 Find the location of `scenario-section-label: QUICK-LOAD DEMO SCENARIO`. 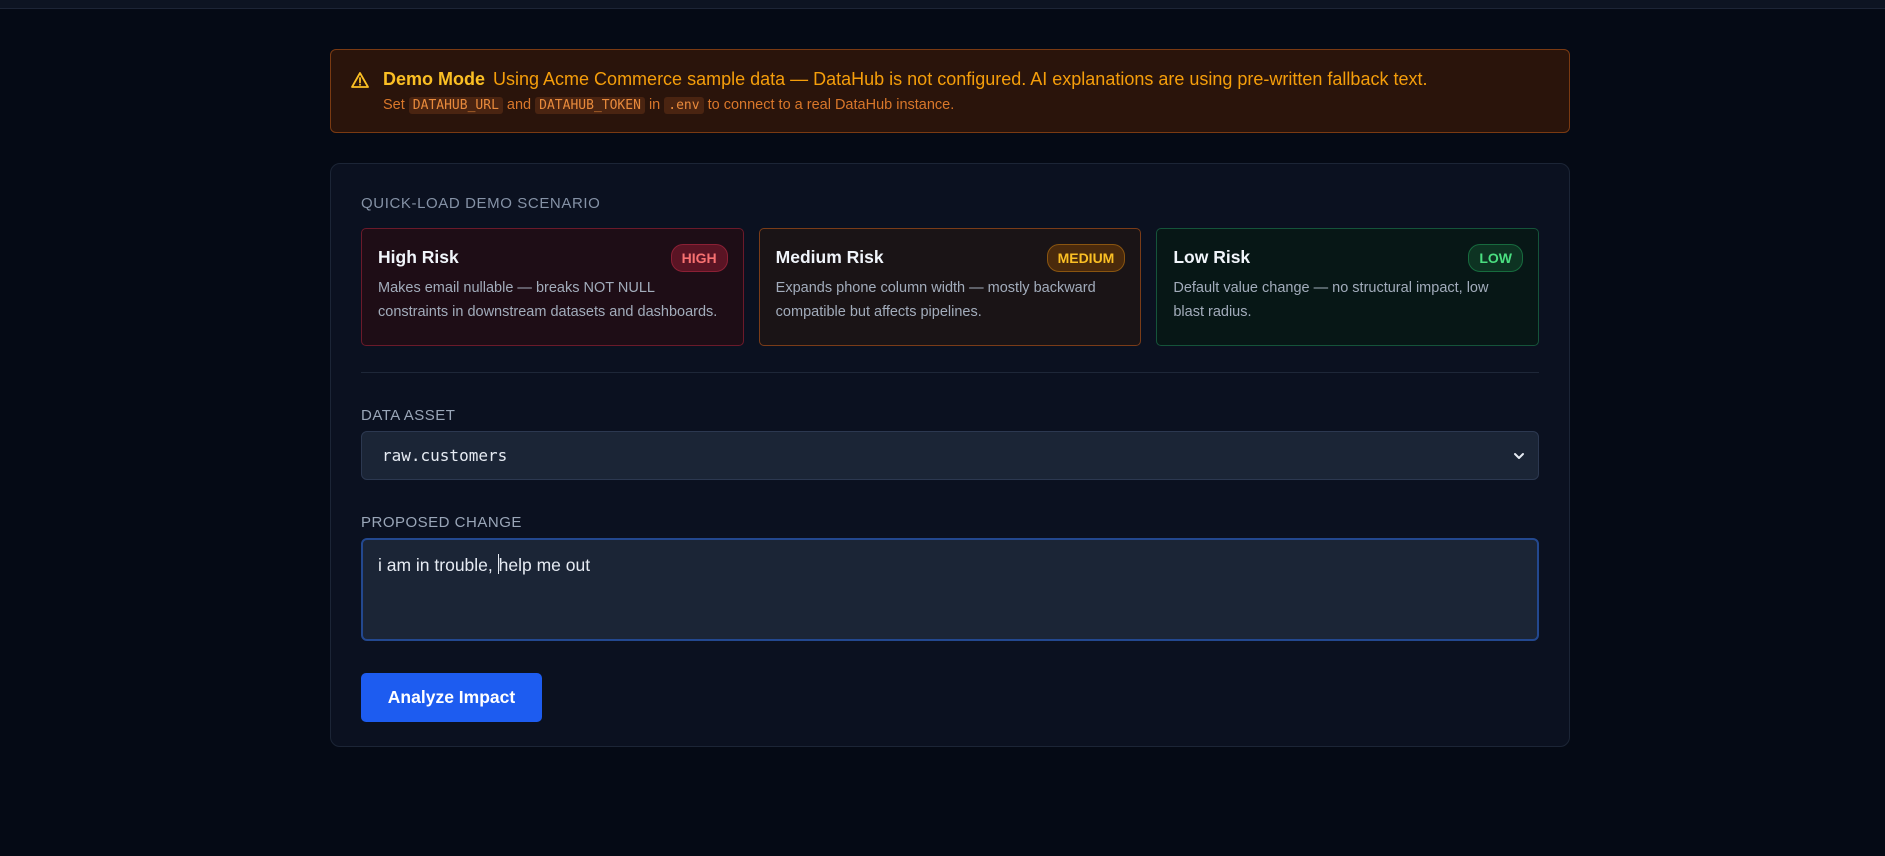

scenario-section-label: QUICK-LOAD DEMO SCENARIO is located at coordinates (481, 203).